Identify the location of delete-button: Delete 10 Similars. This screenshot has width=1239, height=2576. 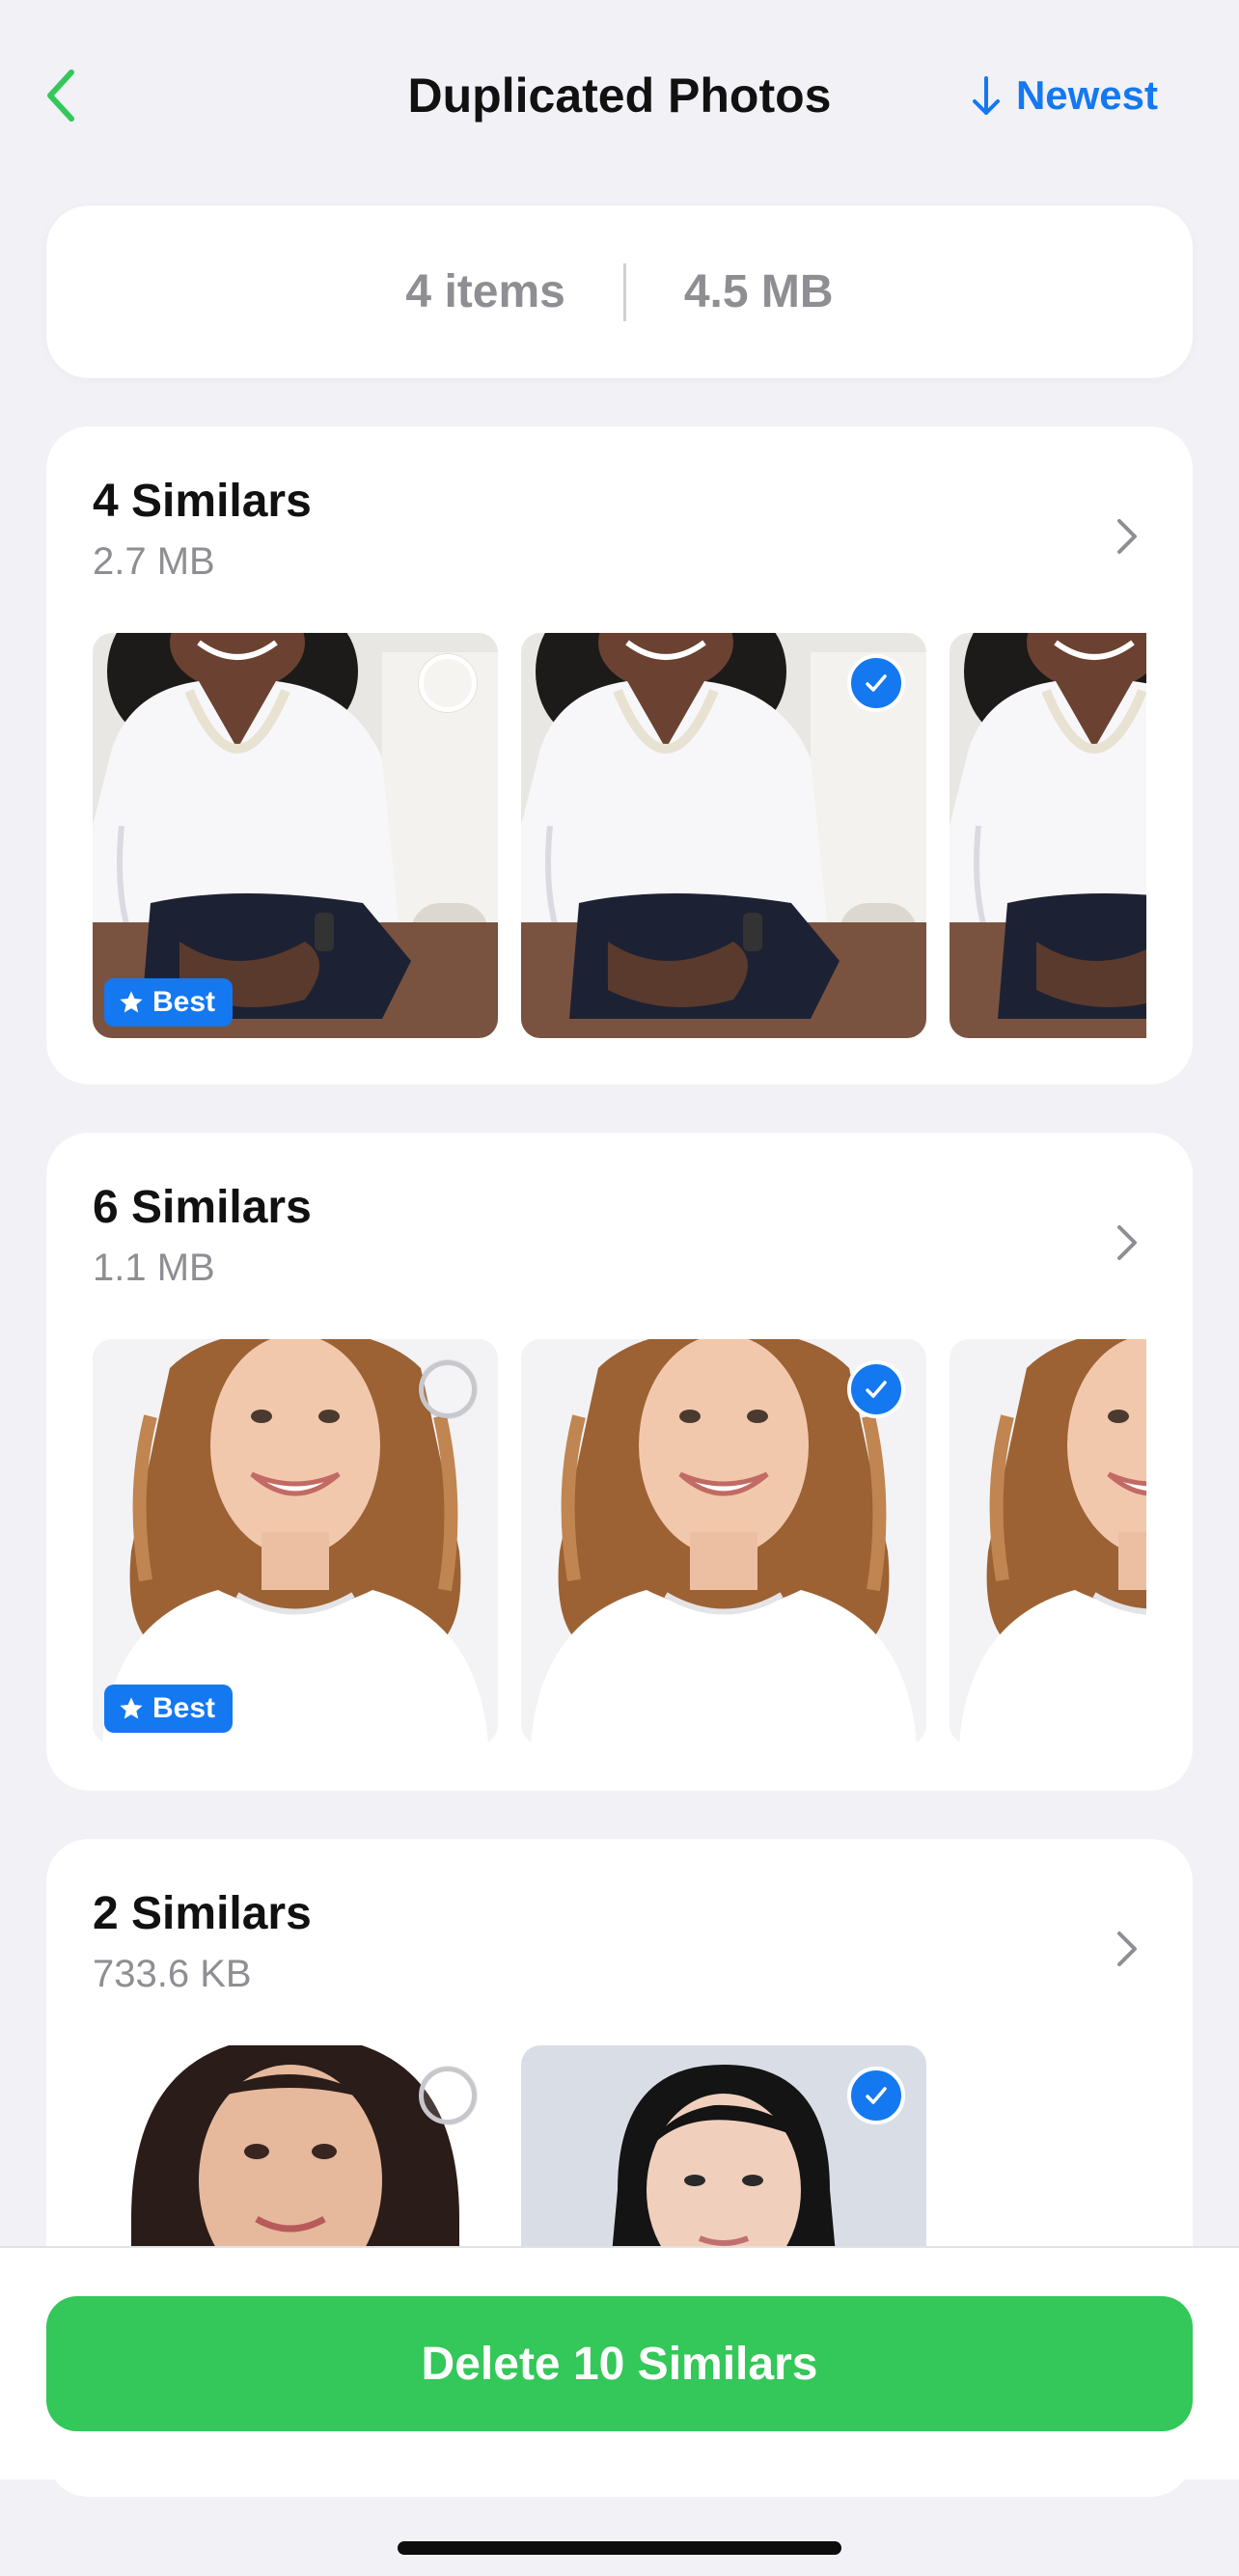
(619, 2363).